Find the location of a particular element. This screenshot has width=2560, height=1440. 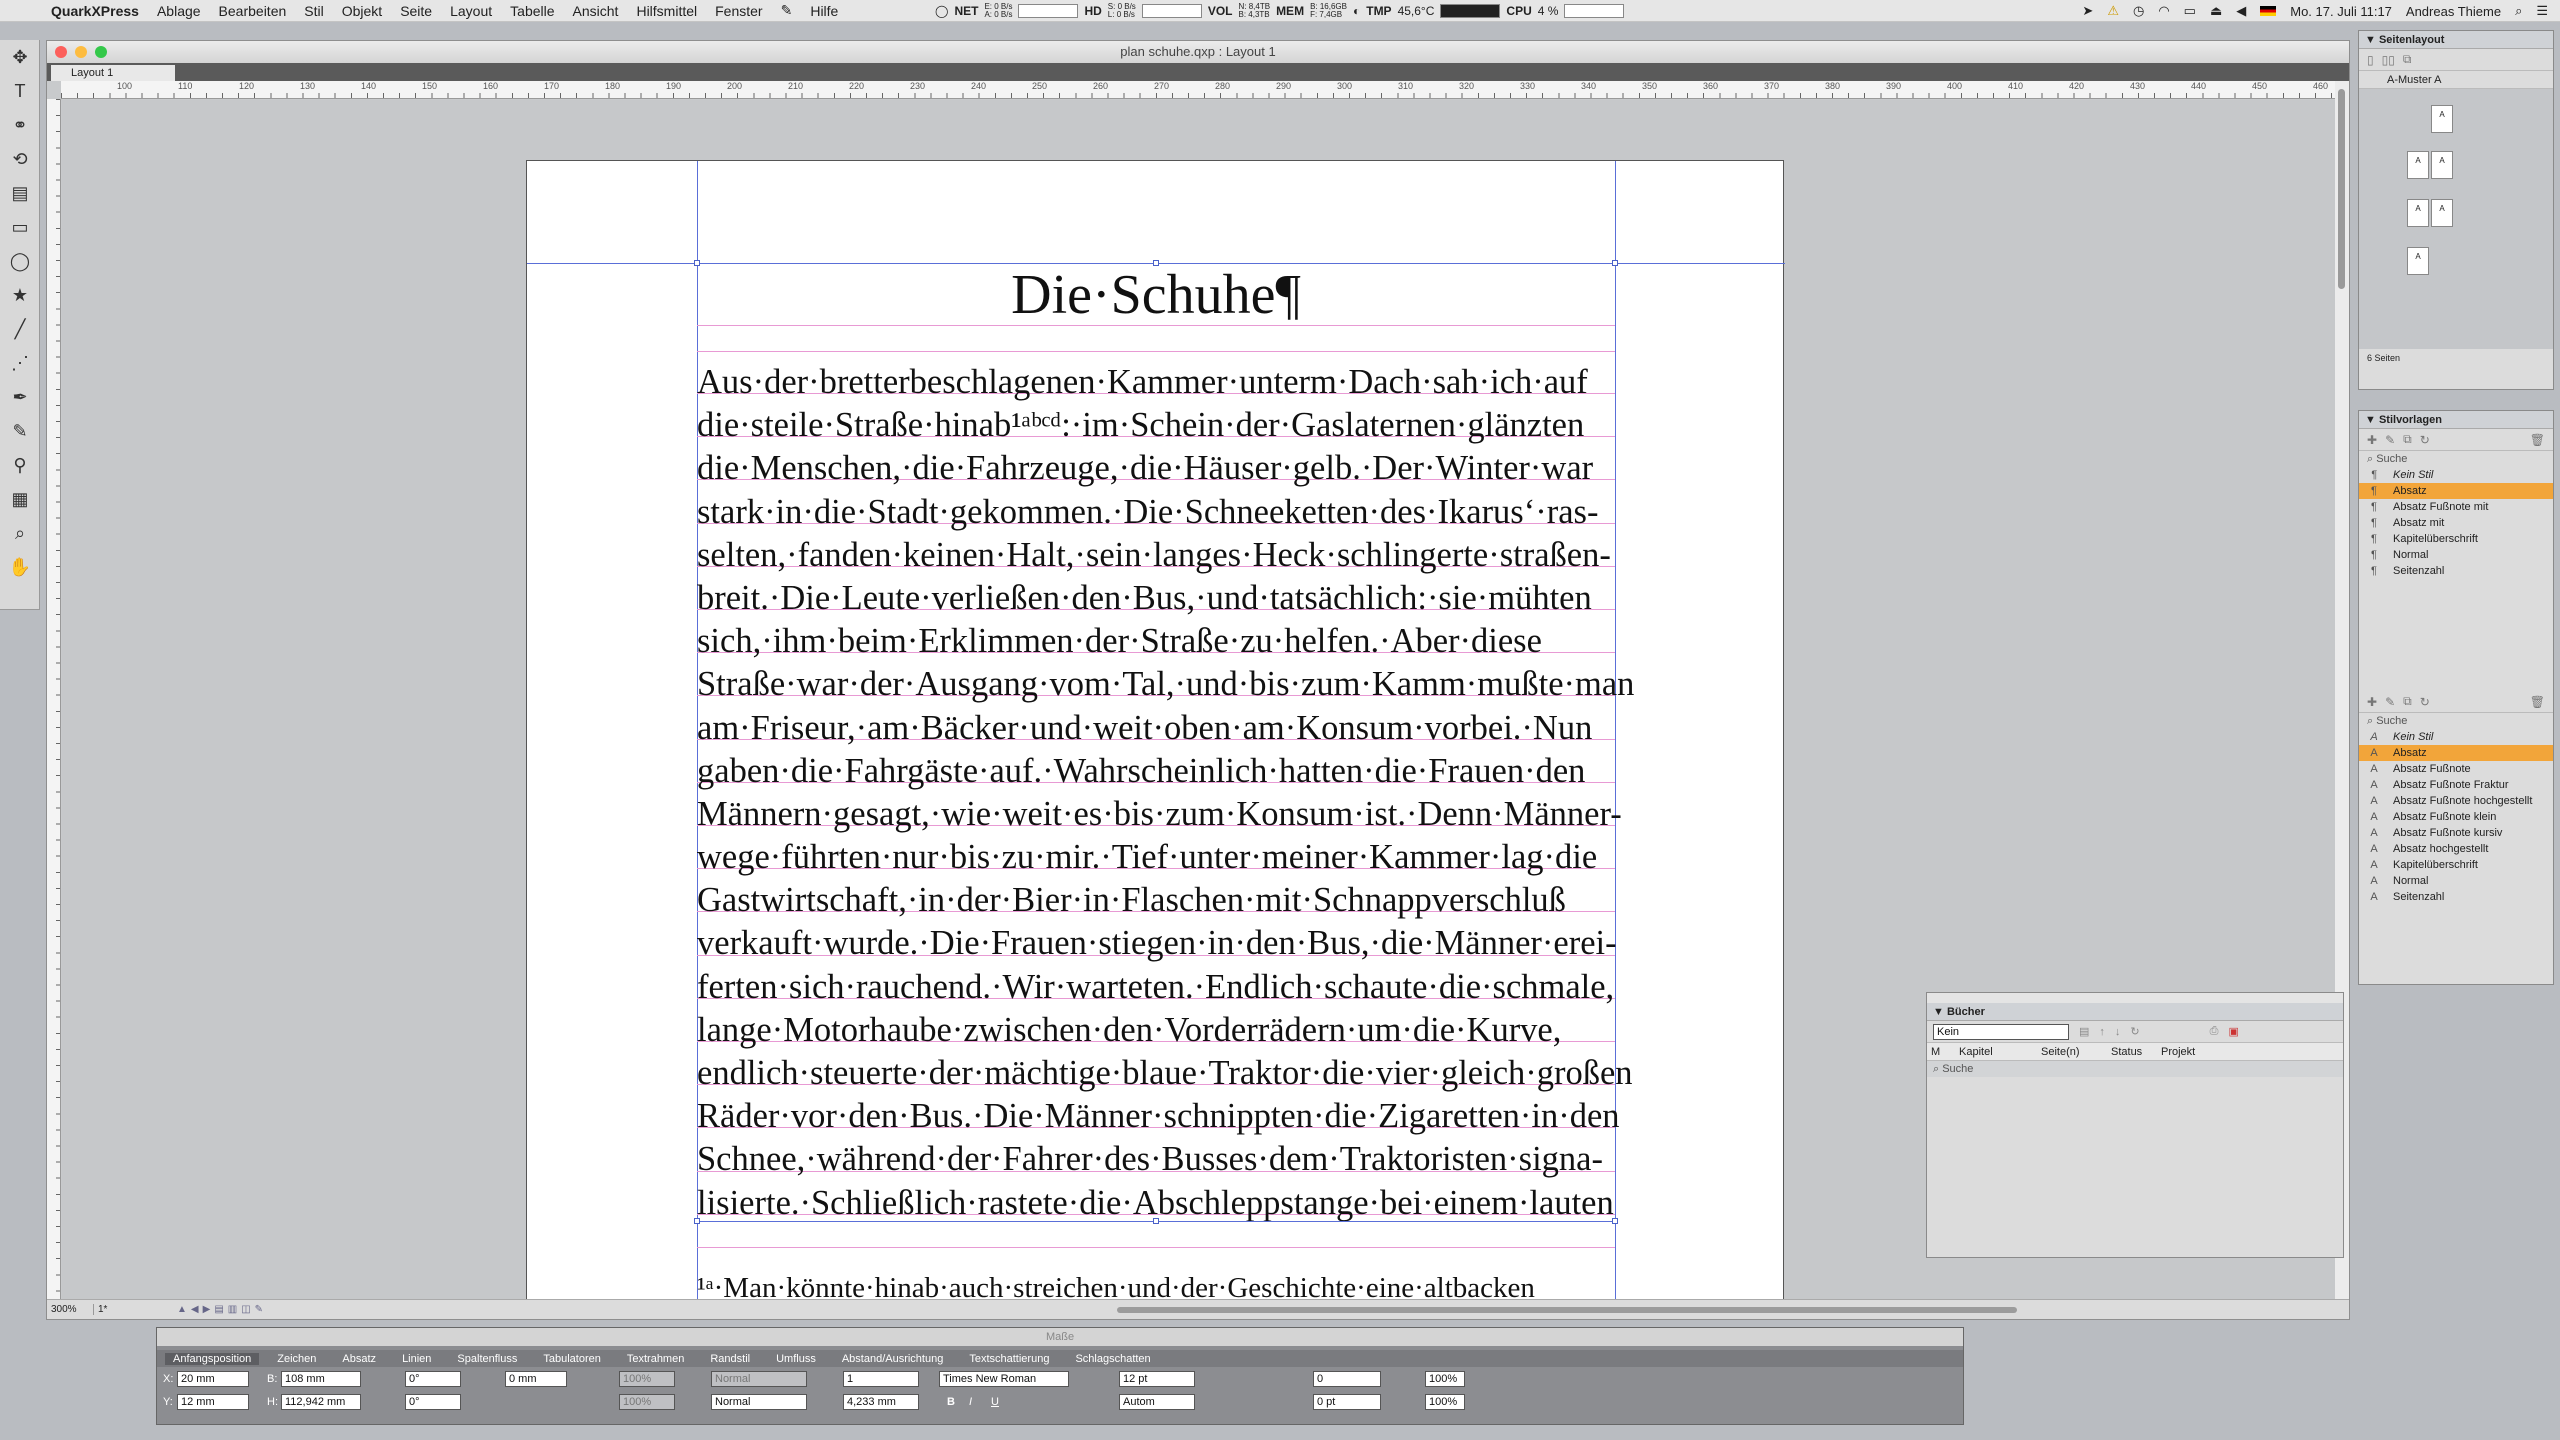

font-select: Times New Roman is located at coordinates (1004, 1379).